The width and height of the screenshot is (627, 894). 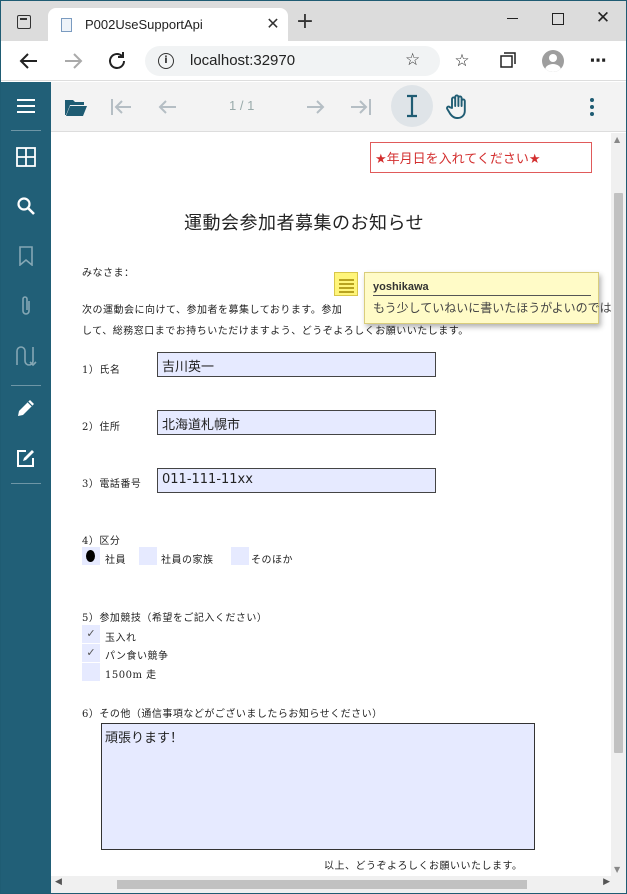 What do you see at coordinates (101, 541) in the screenshot?
I see `category-label: 4）区分` at bounding box center [101, 541].